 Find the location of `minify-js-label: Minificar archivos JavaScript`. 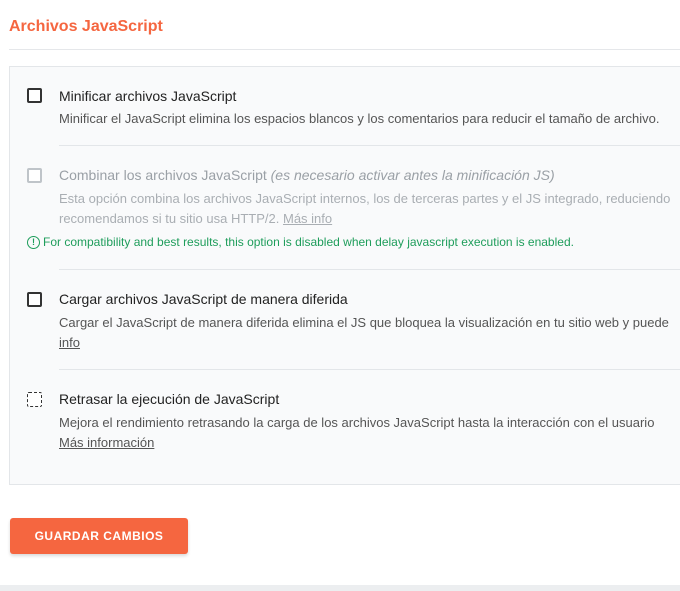

minify-js-label: Minificar archivos JavaScript is located at coordinates (147, 96).